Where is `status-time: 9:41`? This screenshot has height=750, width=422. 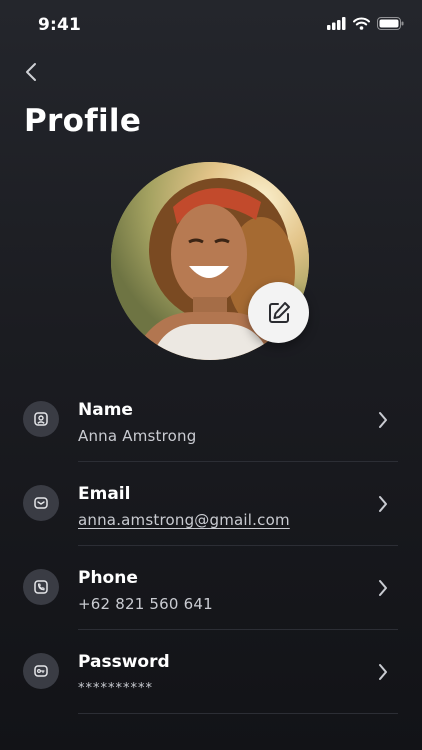
status-time: 9:41 is located at coordinates (60, 25).